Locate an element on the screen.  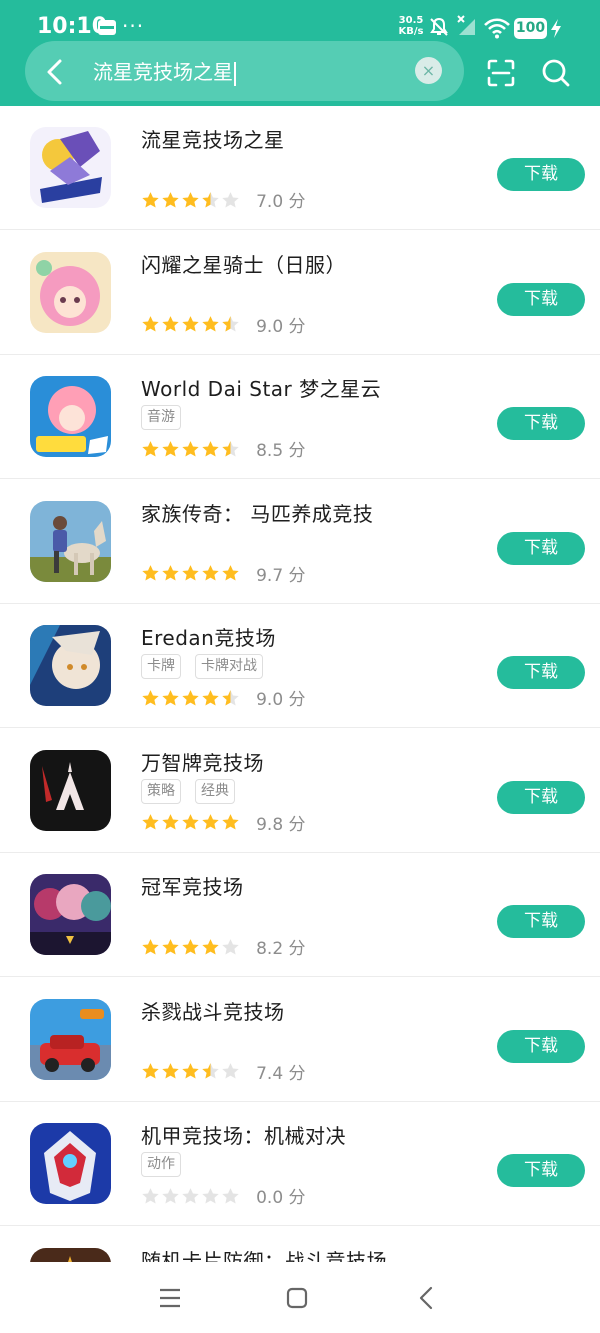
status-time: 10:10 is located at coordinates (72, 26).